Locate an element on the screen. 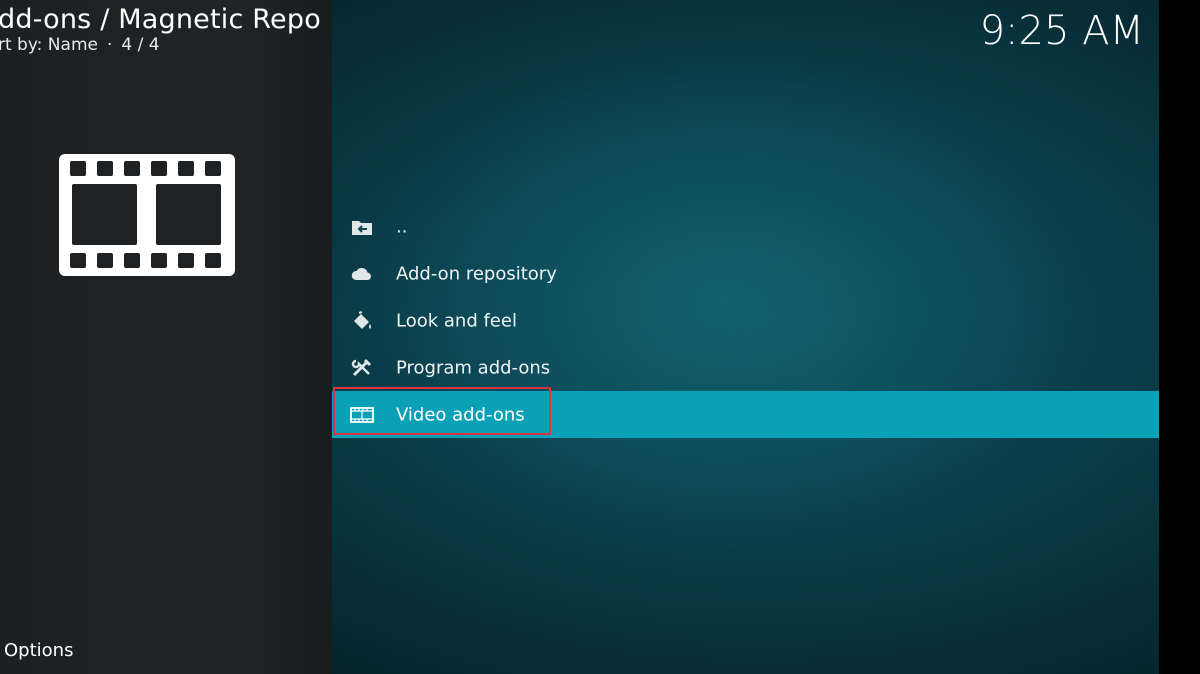  item-count: 4 / 4 is located at coordinates (140, 45).